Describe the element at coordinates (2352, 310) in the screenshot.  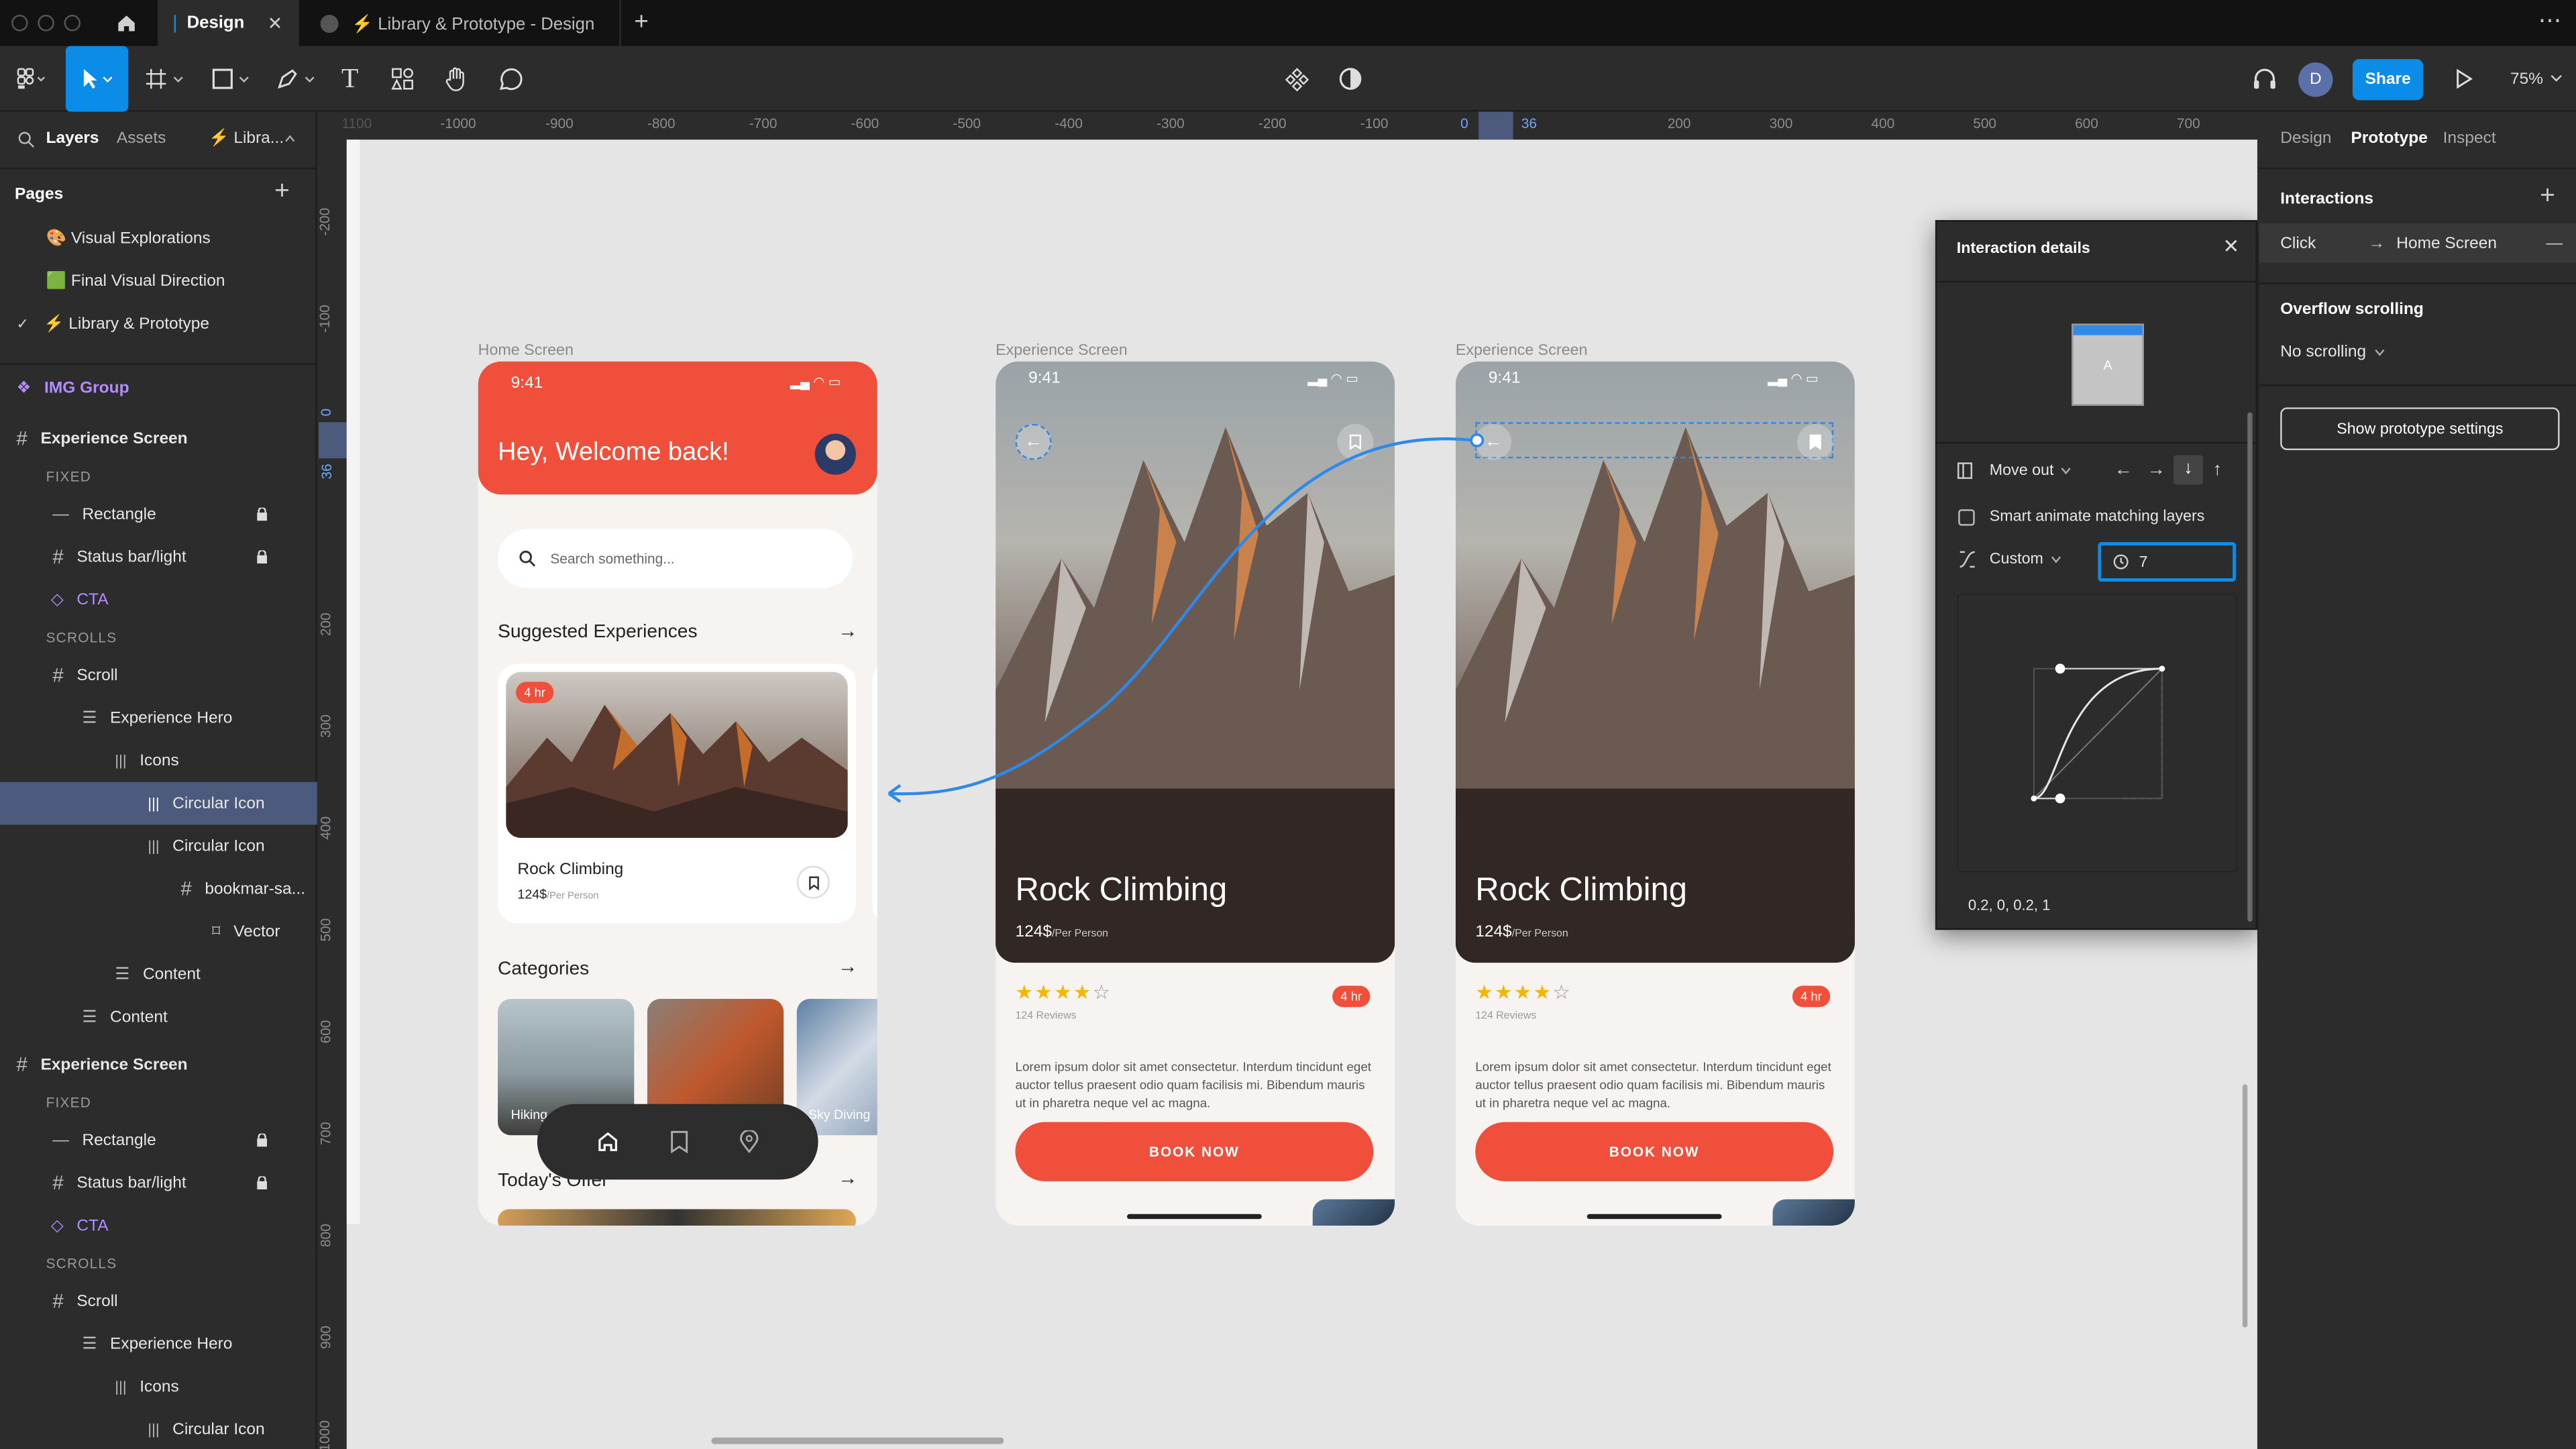
I see `overflow-heading: Overflow scrolling` at that location.